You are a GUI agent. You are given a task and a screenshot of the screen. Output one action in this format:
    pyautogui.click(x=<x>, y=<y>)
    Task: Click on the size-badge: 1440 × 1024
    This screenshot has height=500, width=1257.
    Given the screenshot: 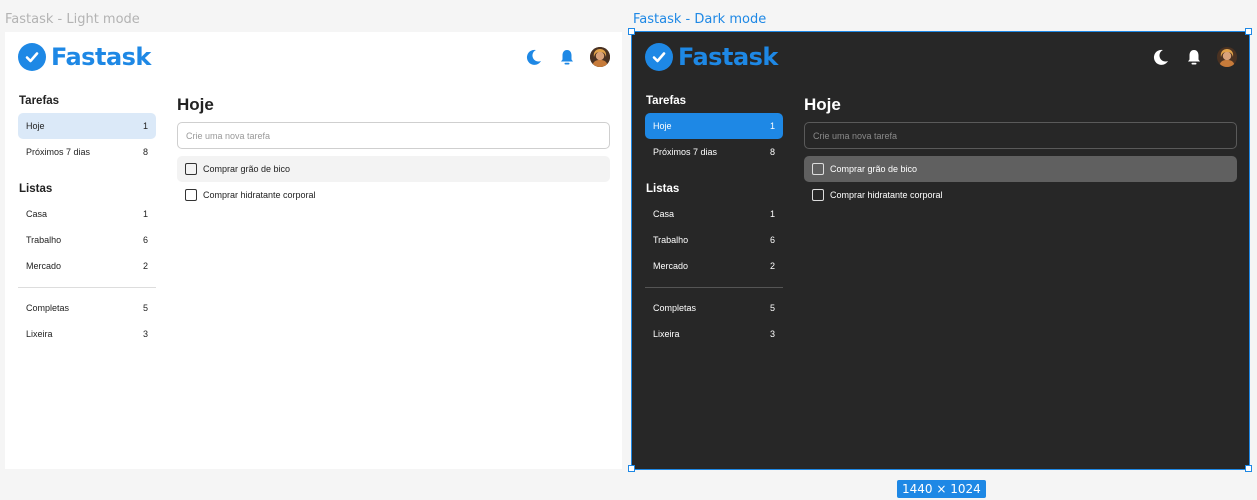 What is the action you would take?
    pyautogui.click(x=941, y=489)
    